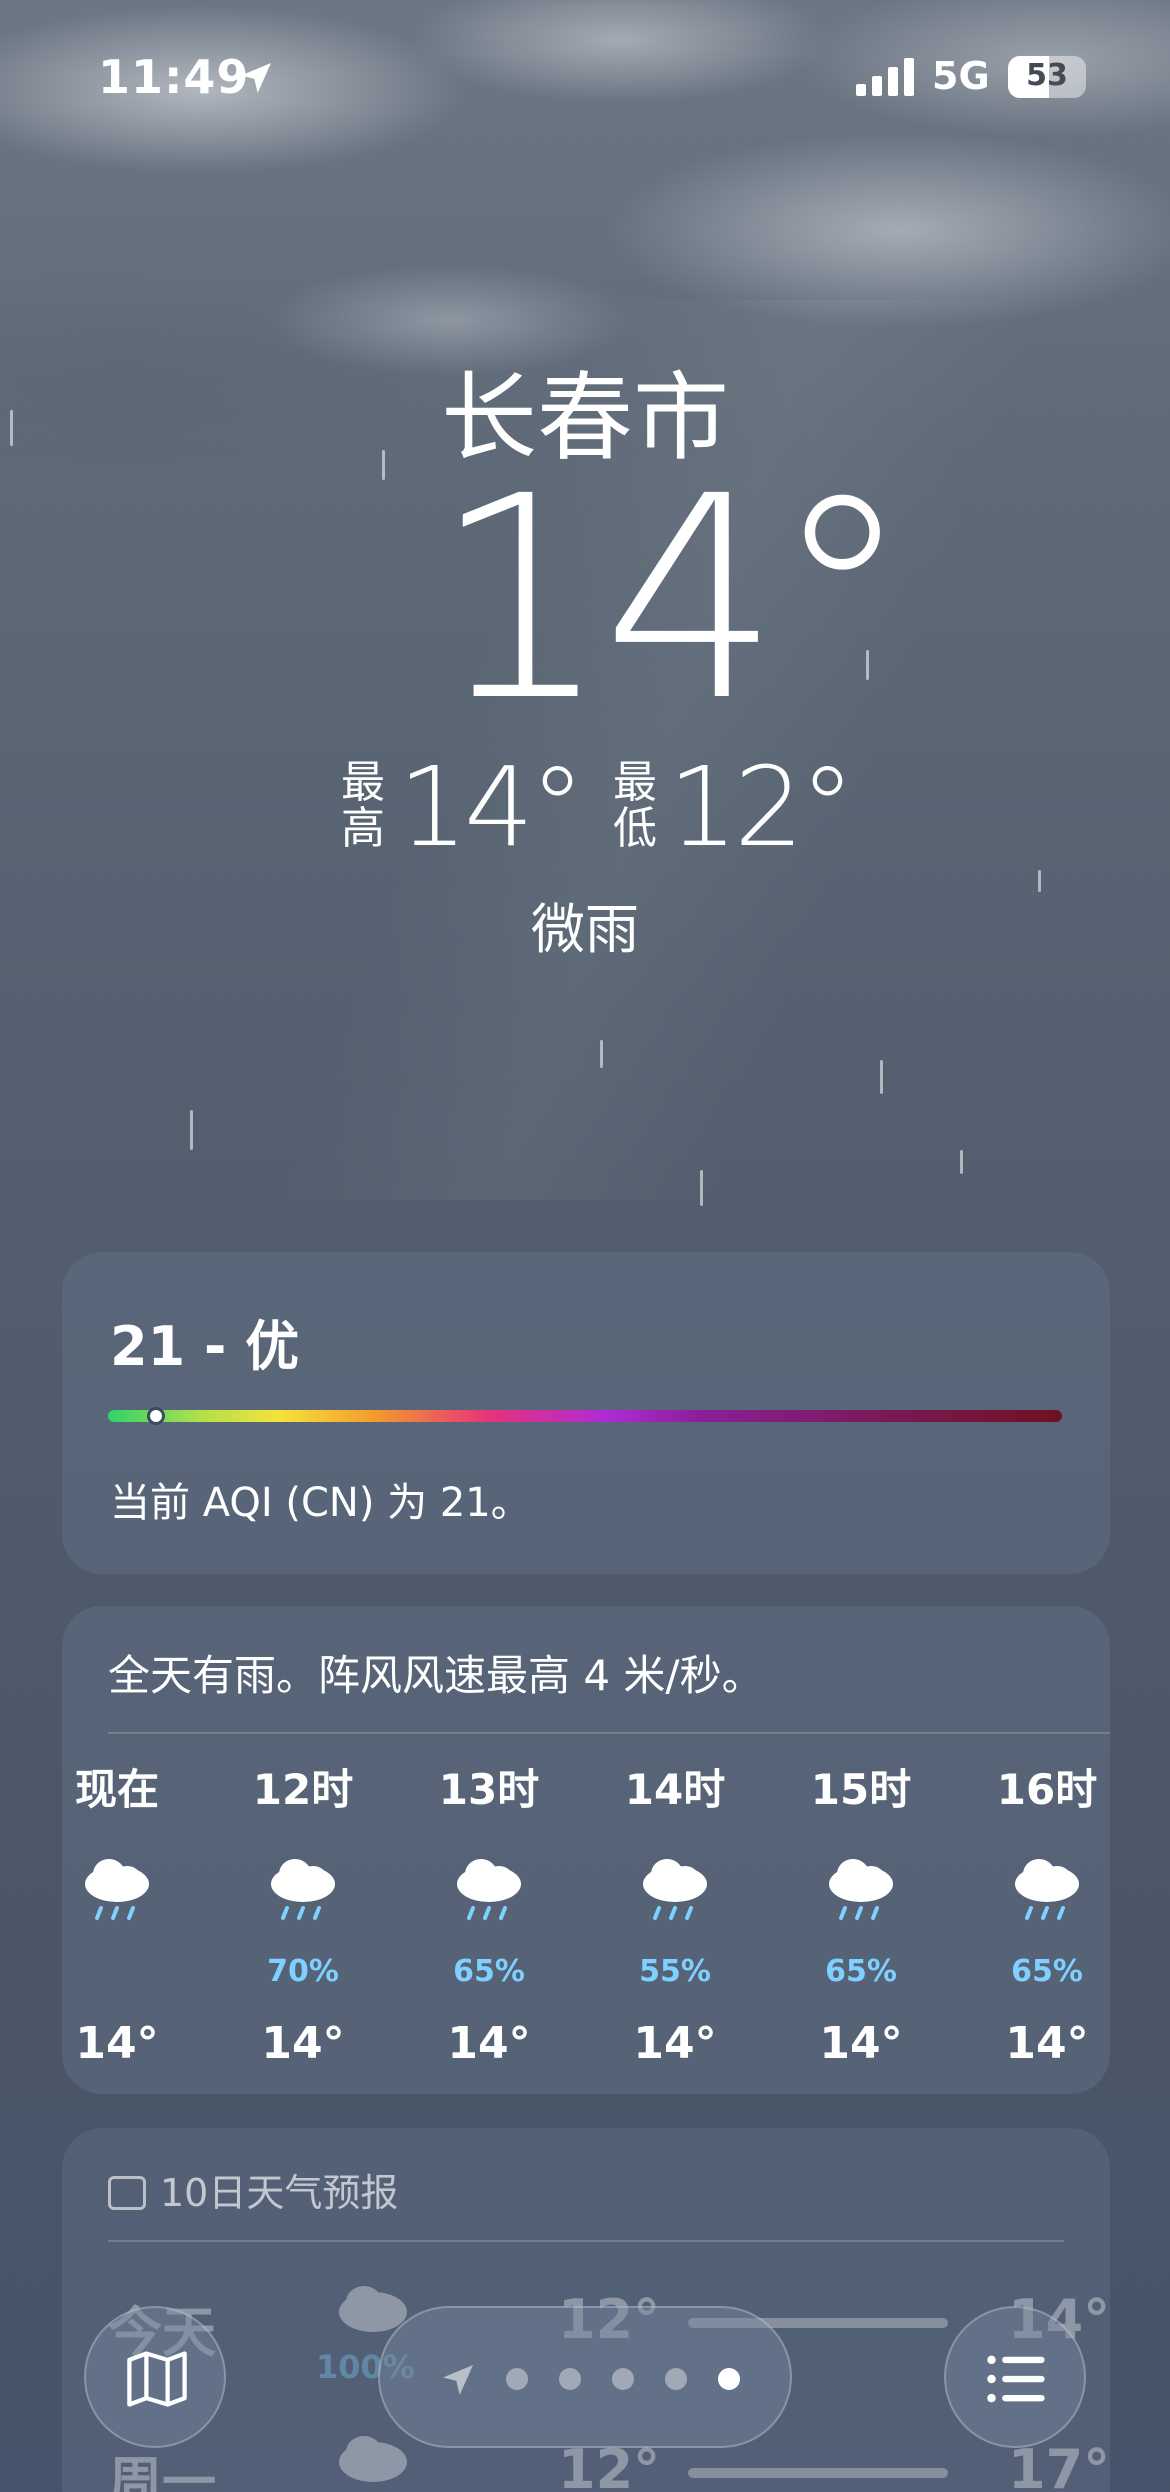  I want to click on hourly-item: 13时 65% 14°, so click(489, 1912).